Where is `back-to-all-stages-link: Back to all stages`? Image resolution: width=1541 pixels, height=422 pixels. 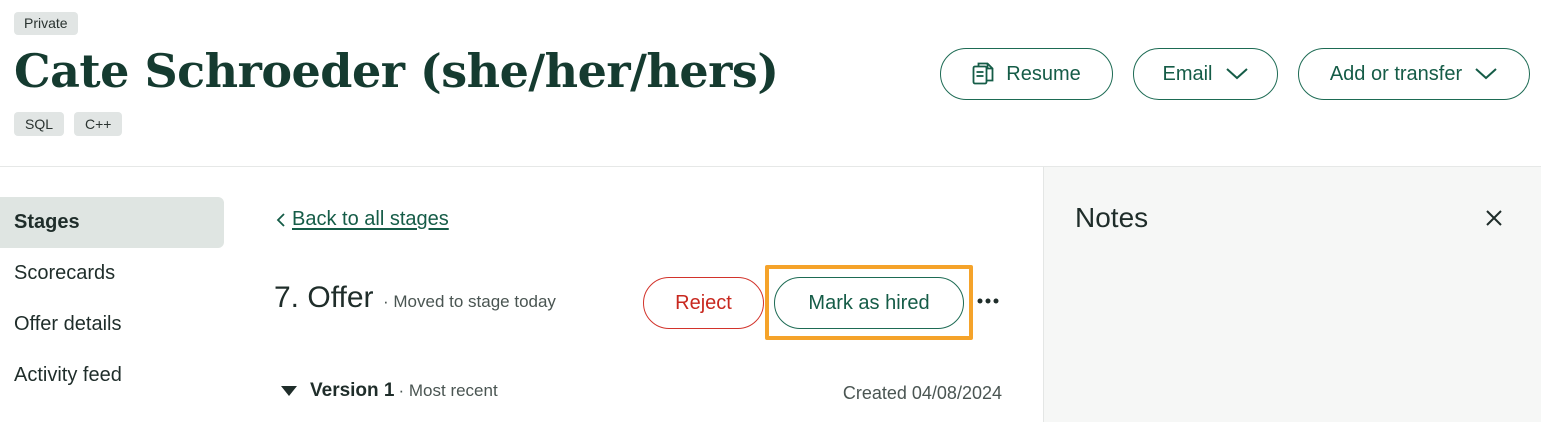
back-to-all-stages-link: Back to all stages is located at coordinates (362, 219).